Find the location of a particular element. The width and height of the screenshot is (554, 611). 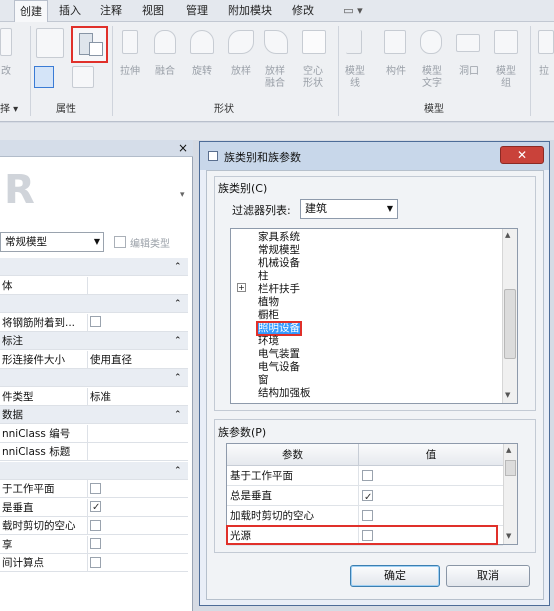

void-forms-icon is located at coordinates (314, 42).